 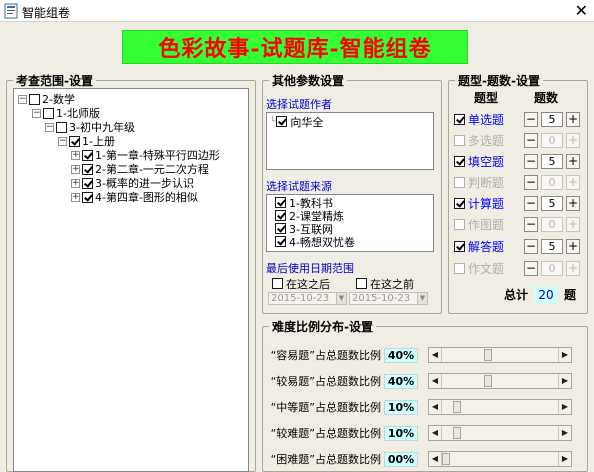 I want to click on qtype-name: 作图题, so click(x=486, y=224).